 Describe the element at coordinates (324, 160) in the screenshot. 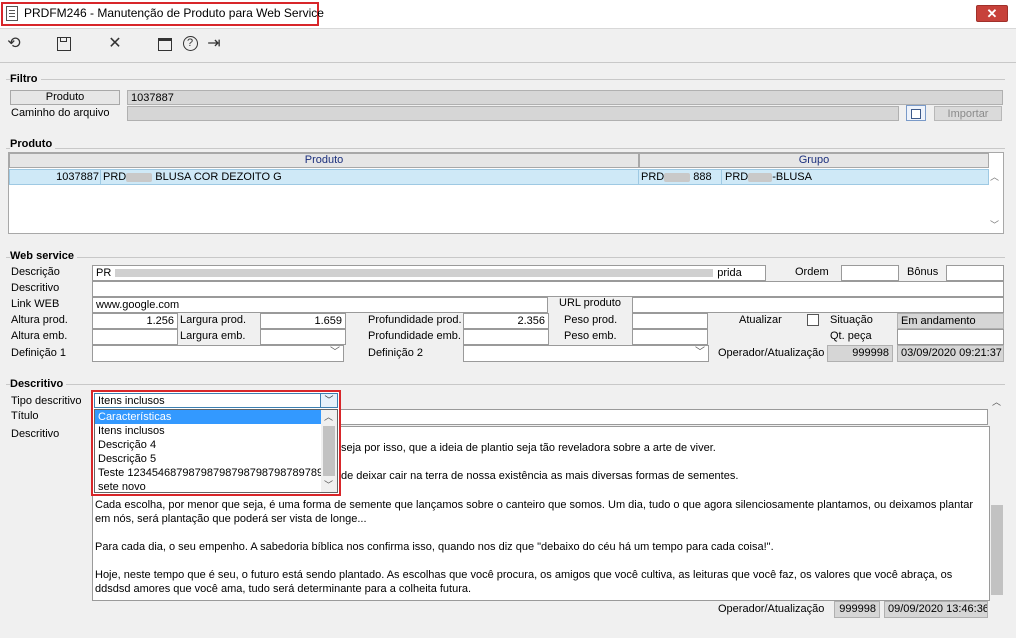

I see `produto-col-header: Produto` at that location.